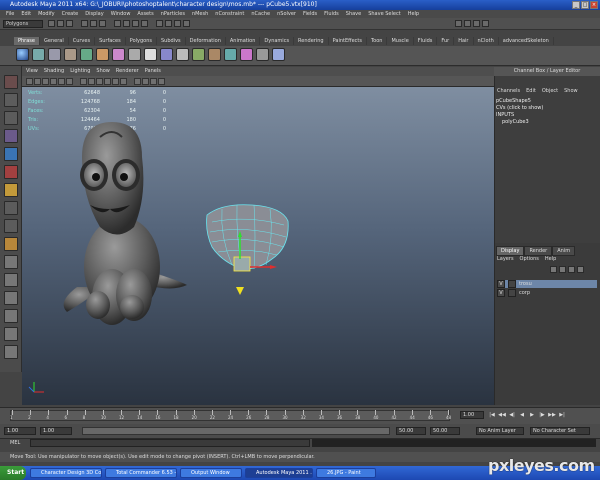 The height and width of the screenshot is (480, 600). Describe the element at coordinates (168, 23) in the screenshot. I see `render-icon` at that location.